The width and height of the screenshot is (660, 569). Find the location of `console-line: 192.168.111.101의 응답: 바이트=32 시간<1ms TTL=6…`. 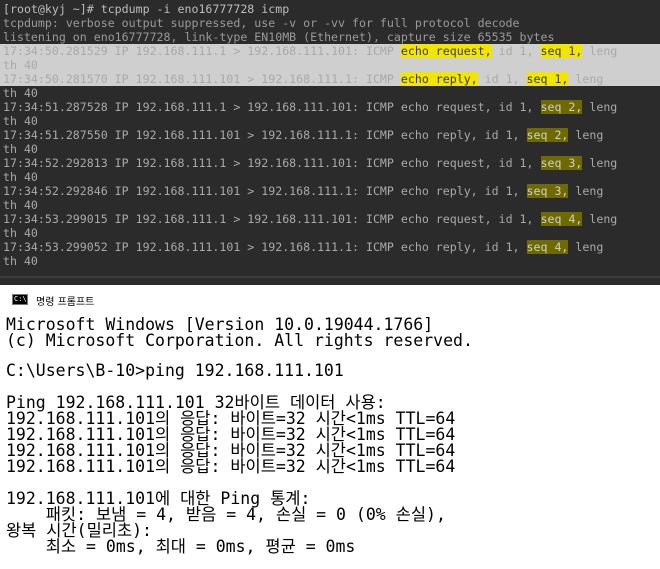

console-line: 192.168.111.101의 응답: 바이트=32 시간<1ms TTL=6… is located at coordinates (231, 466).